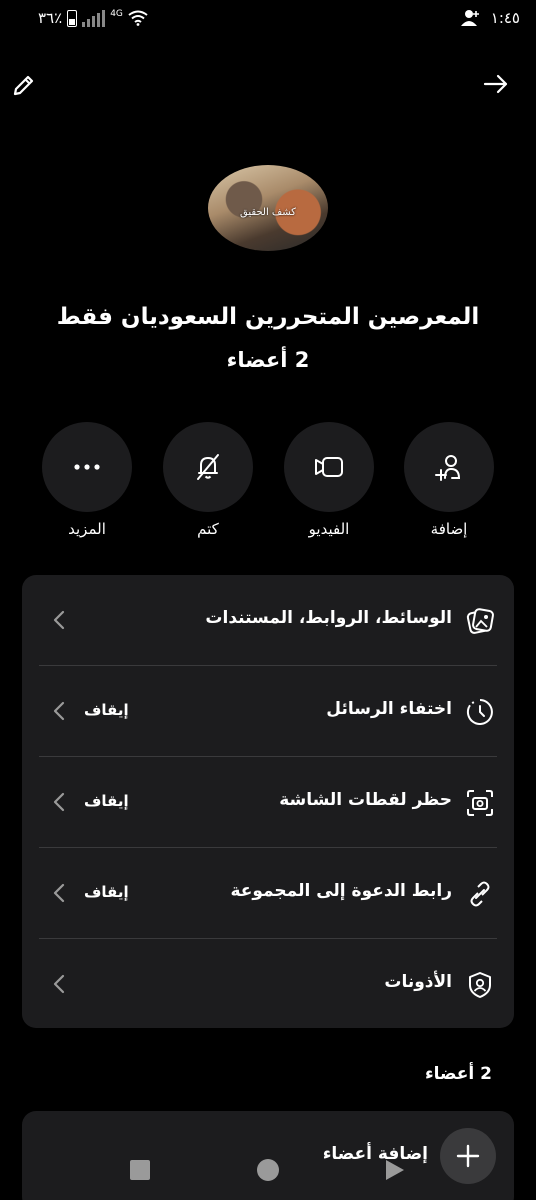 The width and height of the screenshot is (536, 1200). What do you see at coordinates (469, 18) in the screenshot?
I see `person-add-icon` at bounding box center [469, 18].